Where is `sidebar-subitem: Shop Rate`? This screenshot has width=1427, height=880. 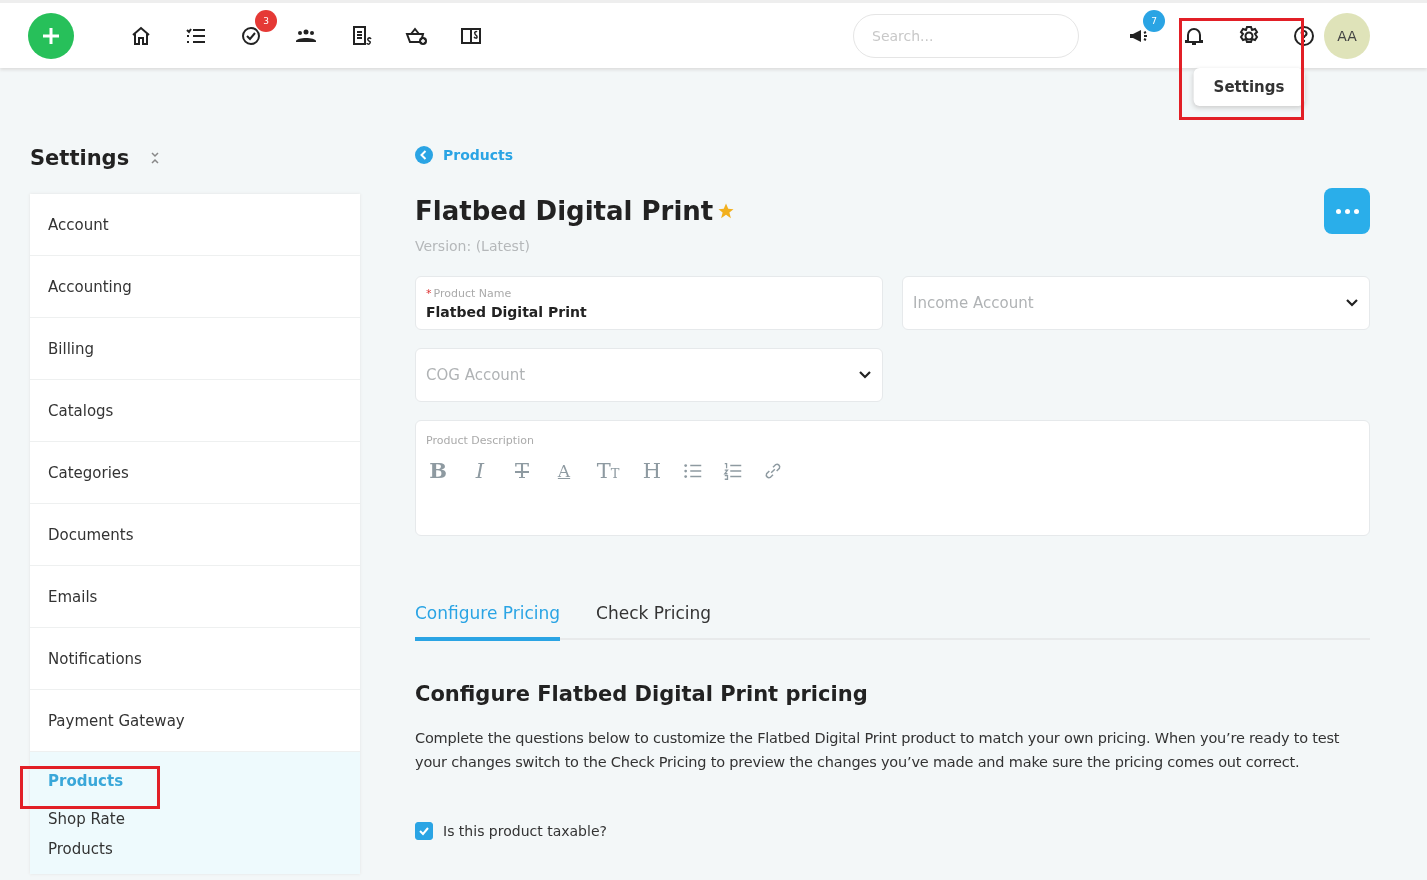
sidebar-subitem: Shop Rate is located at coordinates (195, 819).